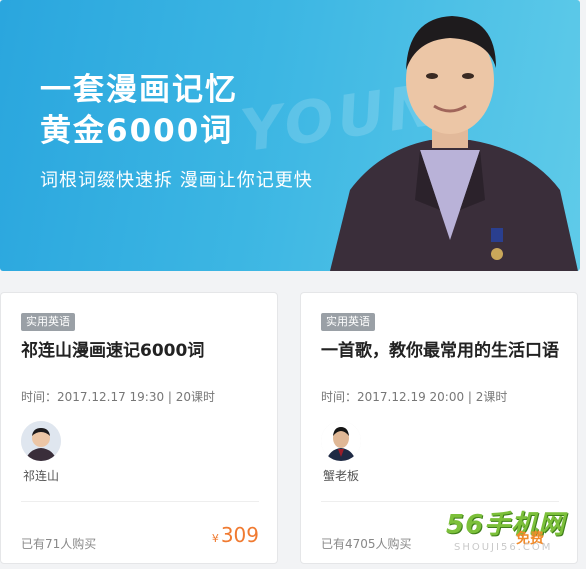  Describe the element at coordinates (506, 525) in the screenshot. I see `watermark-logo-text: 56手机网` at that location.